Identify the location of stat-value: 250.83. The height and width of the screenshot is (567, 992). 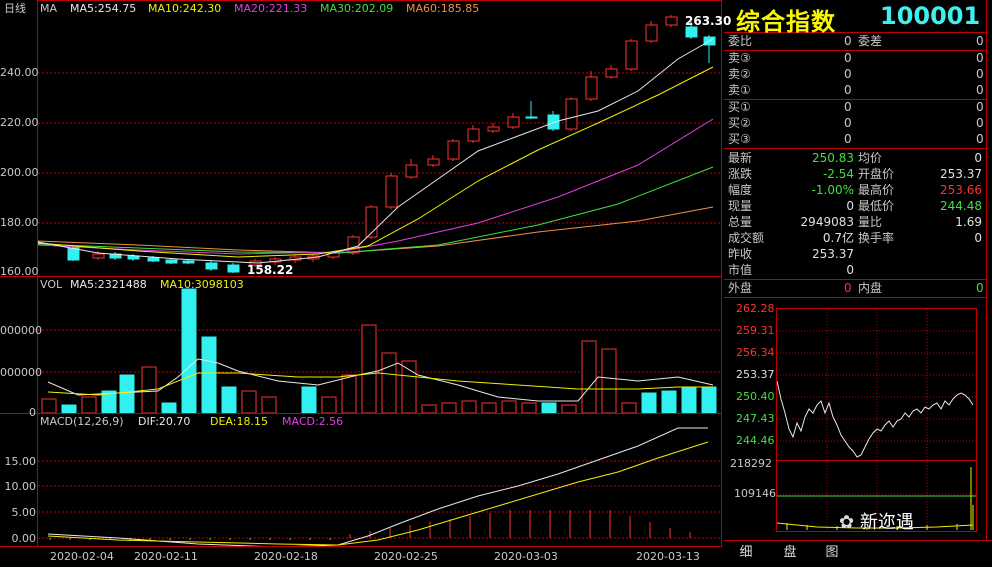
(833, 158).